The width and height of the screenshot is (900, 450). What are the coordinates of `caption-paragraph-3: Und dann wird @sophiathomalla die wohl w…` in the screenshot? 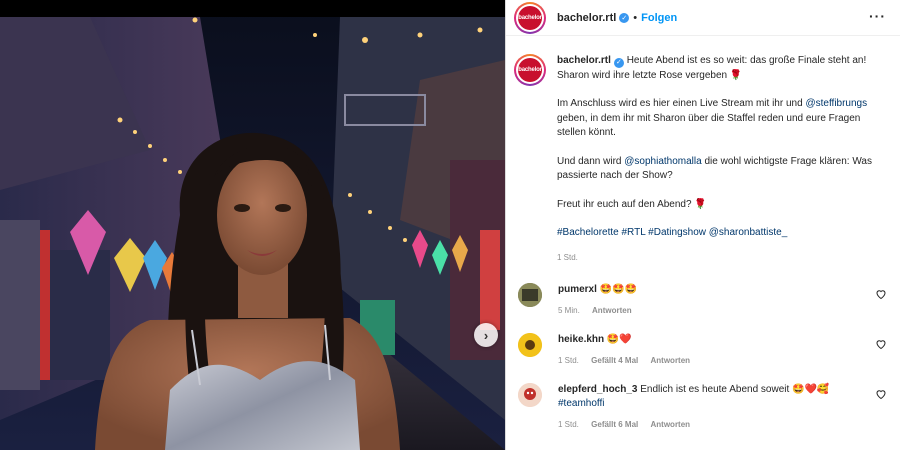 It's located at (723, 169).